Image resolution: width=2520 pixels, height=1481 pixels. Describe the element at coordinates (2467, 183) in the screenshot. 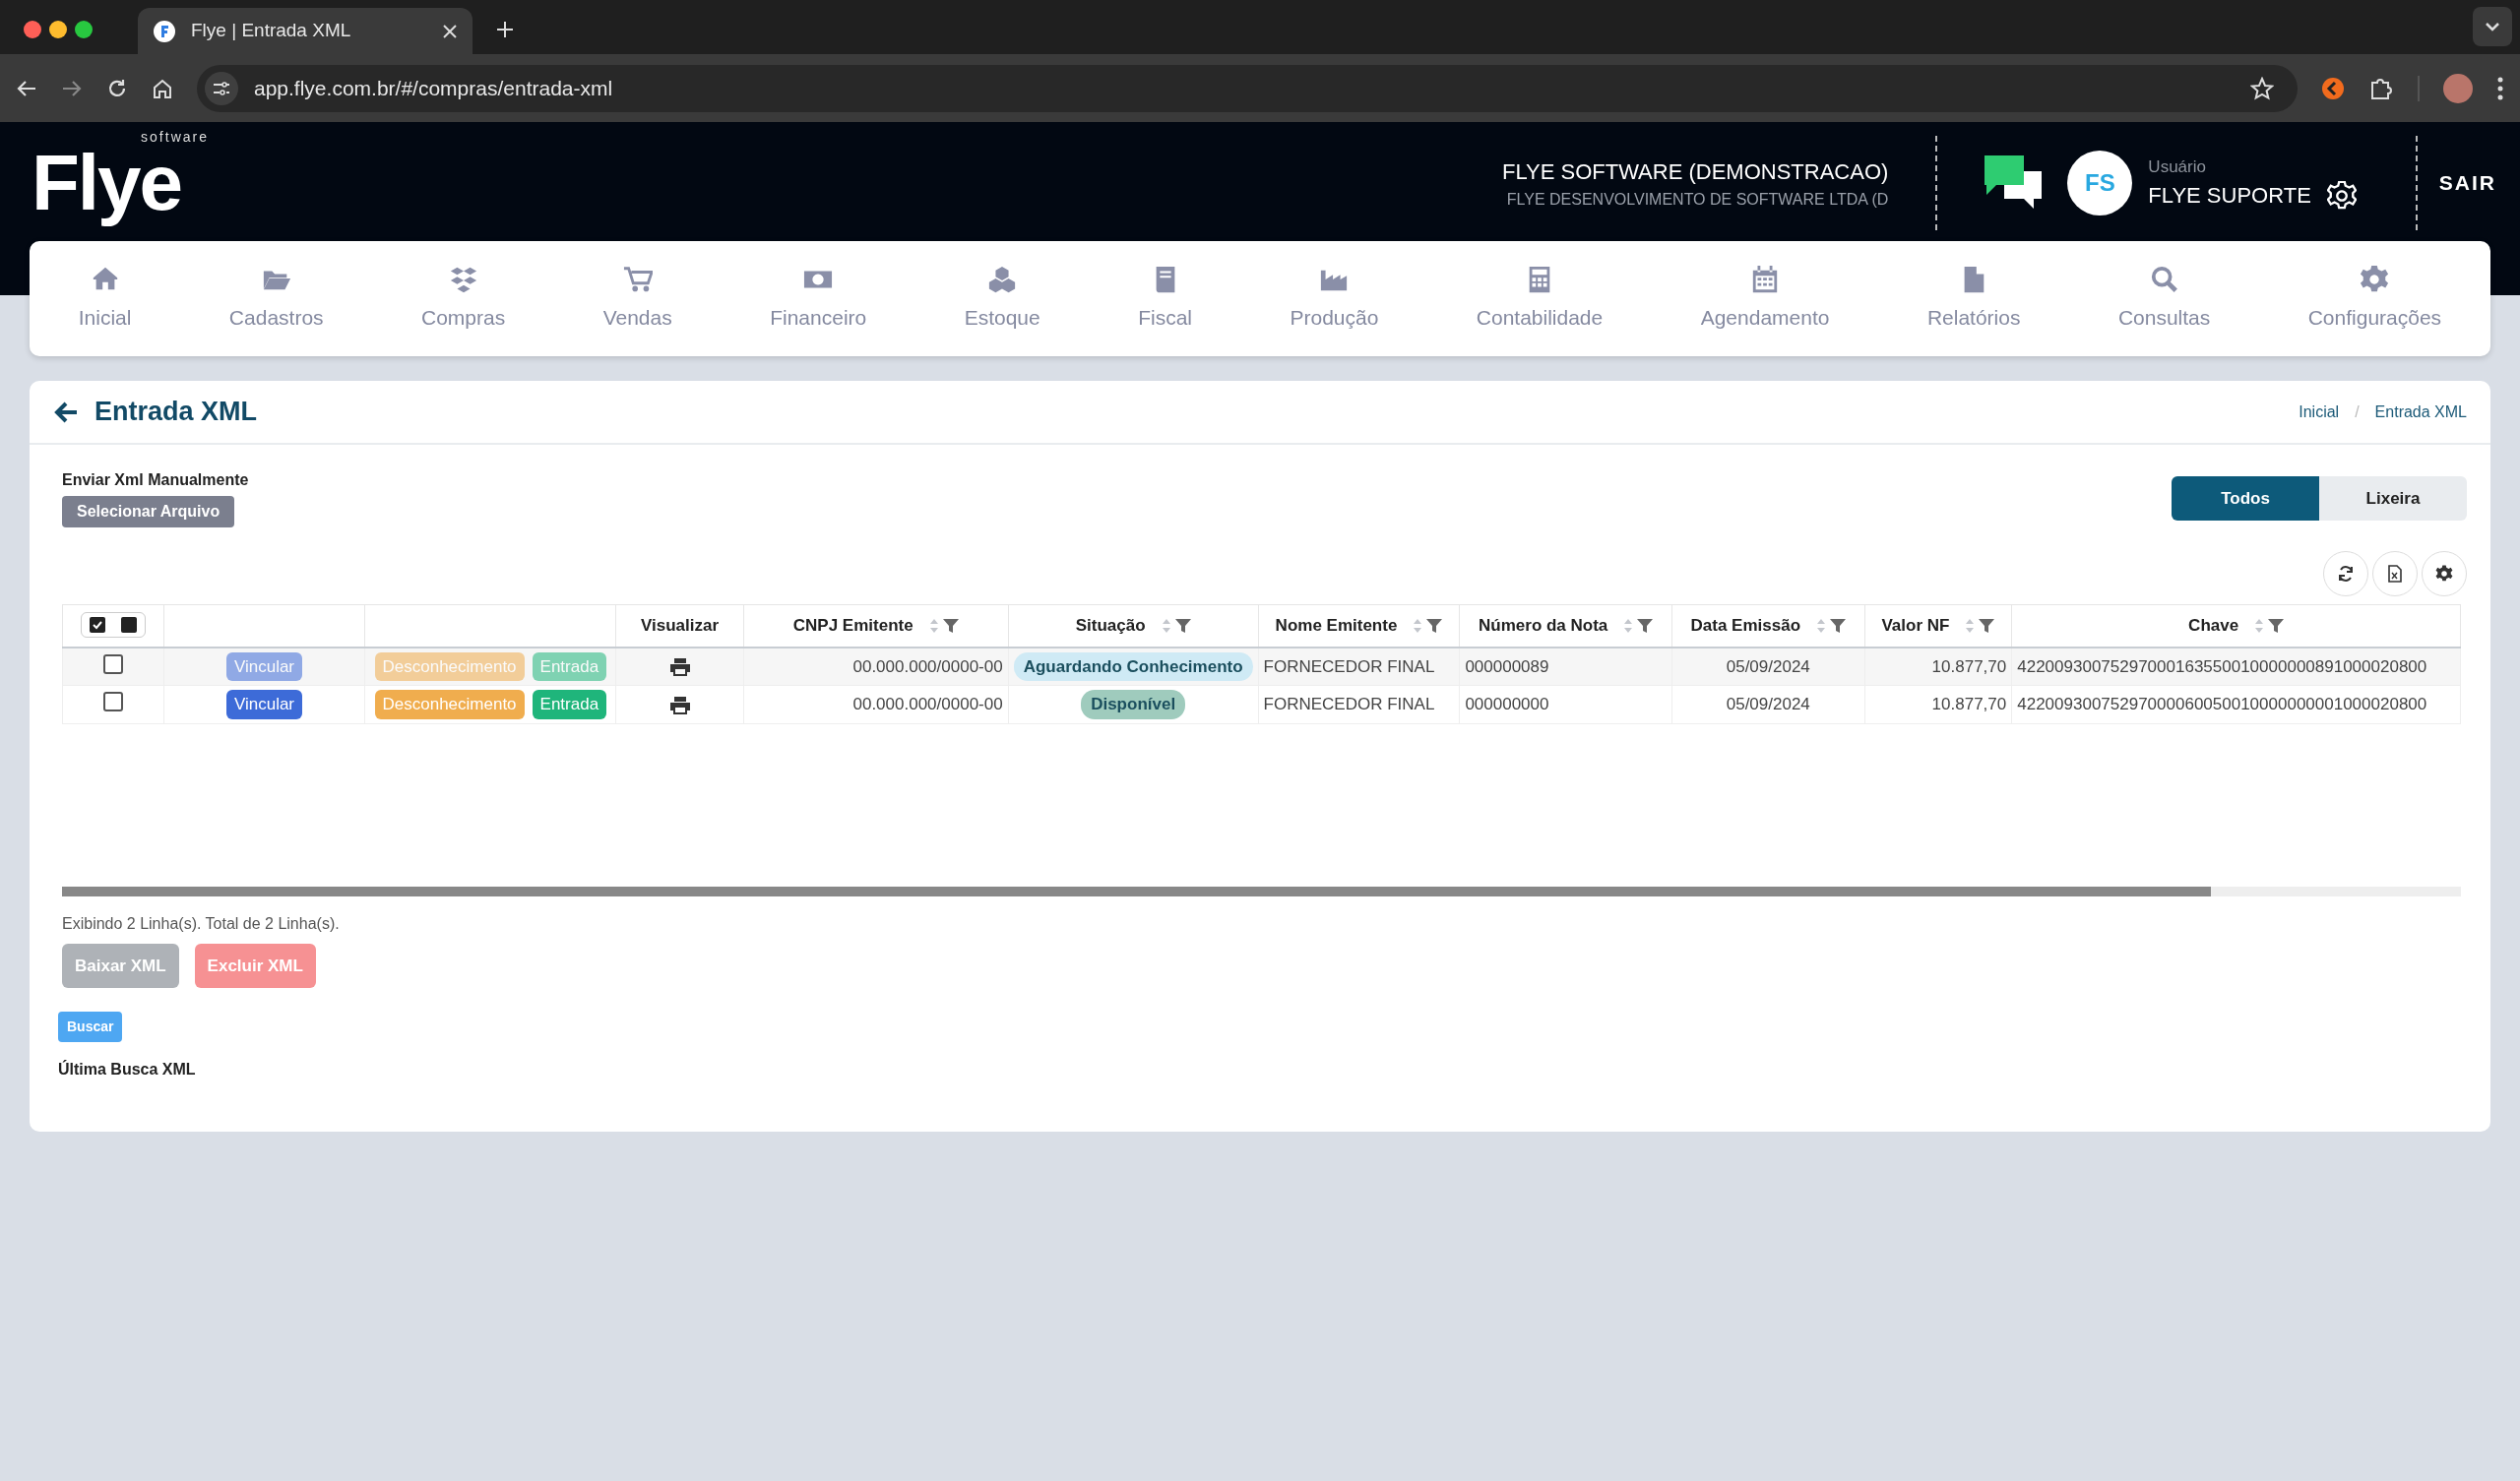

I see `logout-link: SAIR` at that location.